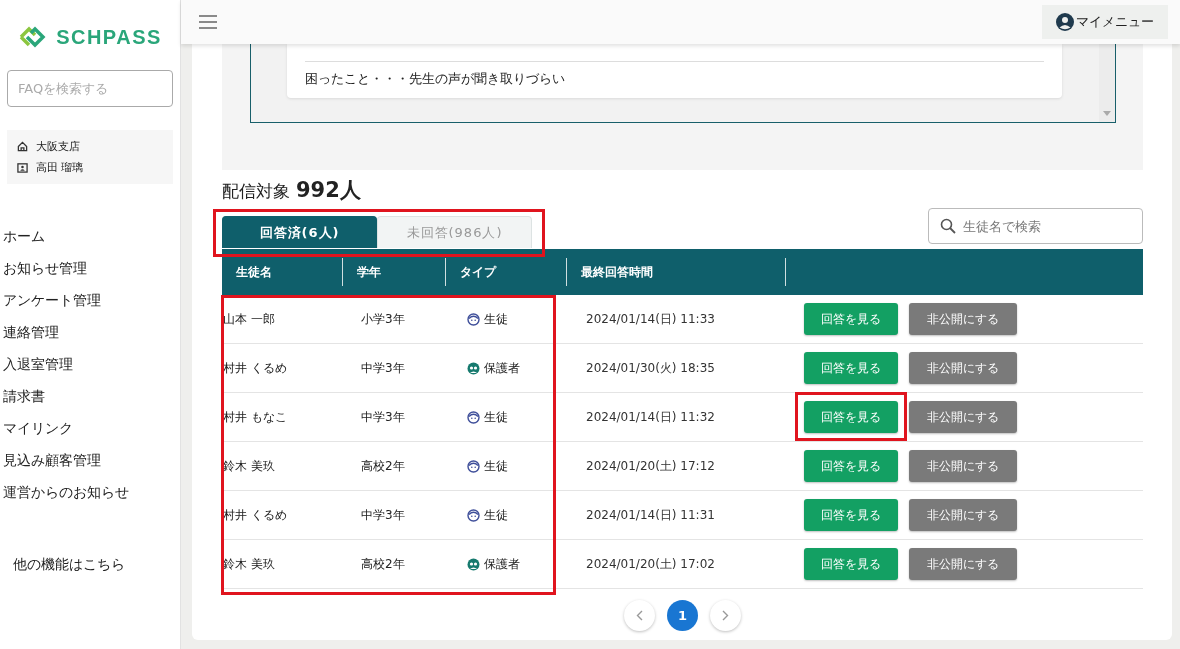 The image size is (1180, 649). I want to click on search-icon, so click(948, 226).